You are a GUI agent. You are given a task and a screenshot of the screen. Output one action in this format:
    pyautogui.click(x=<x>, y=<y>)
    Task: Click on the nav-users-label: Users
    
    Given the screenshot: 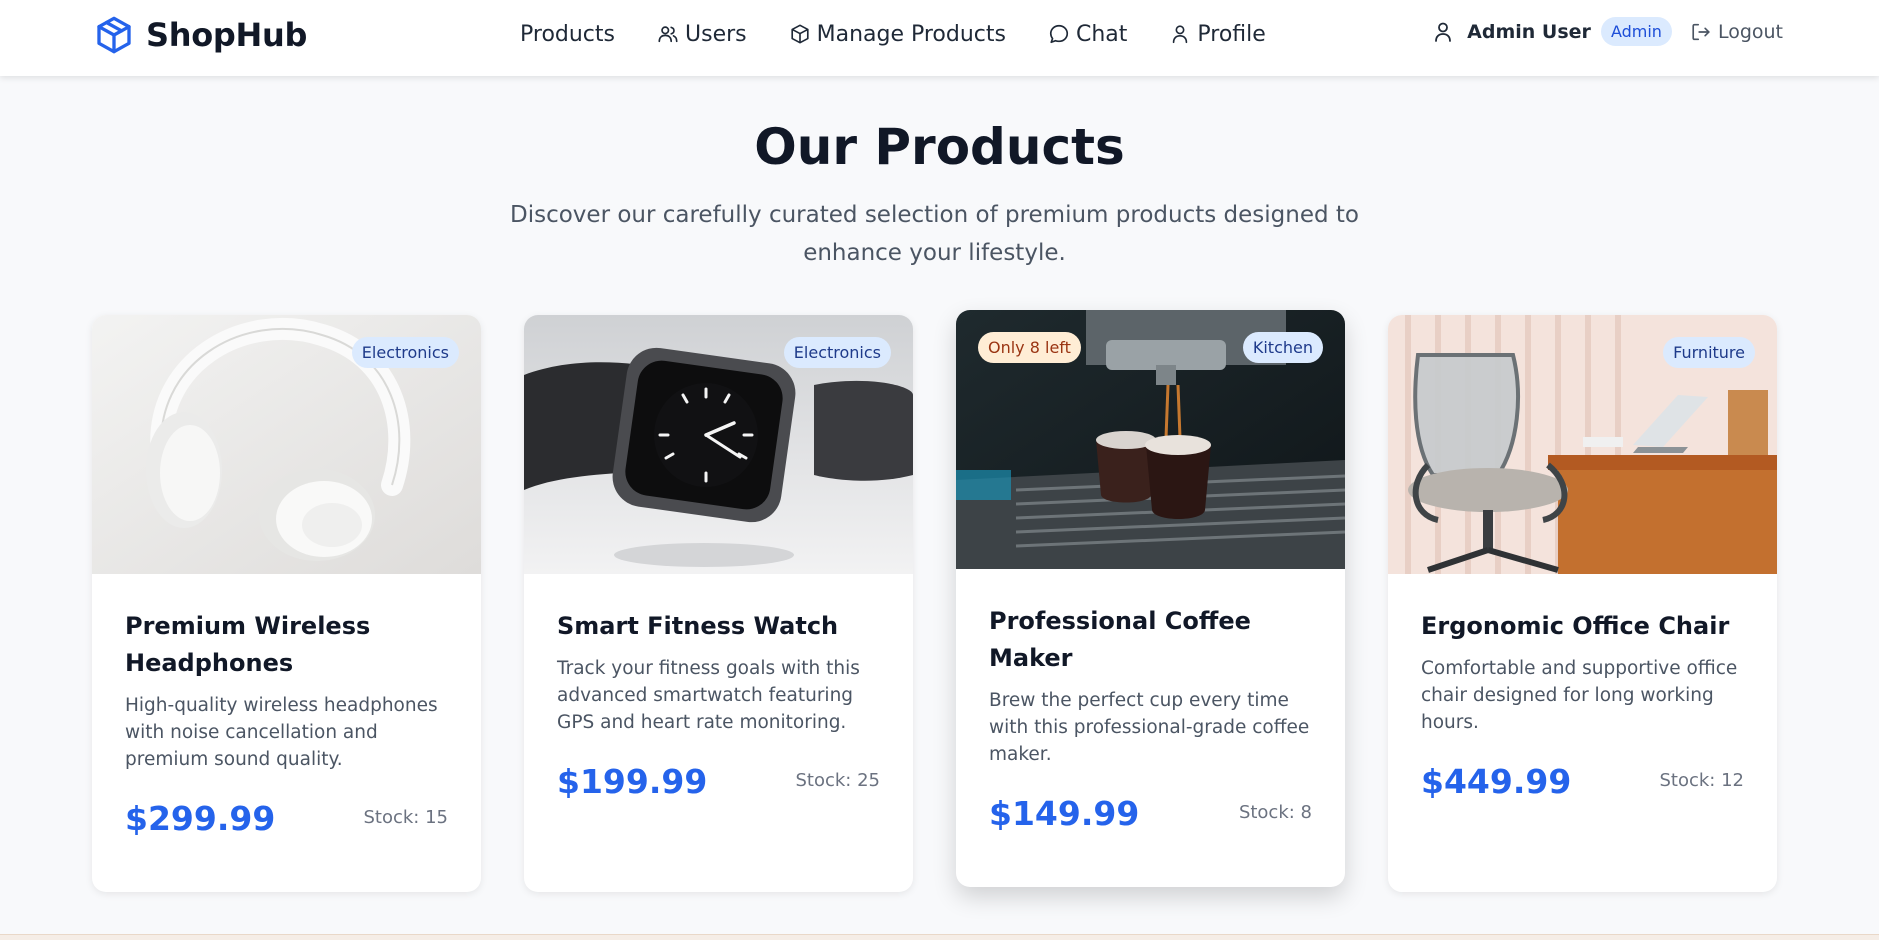 What is the action you would take?
    pyautogui.click(x=716, y=34)
    